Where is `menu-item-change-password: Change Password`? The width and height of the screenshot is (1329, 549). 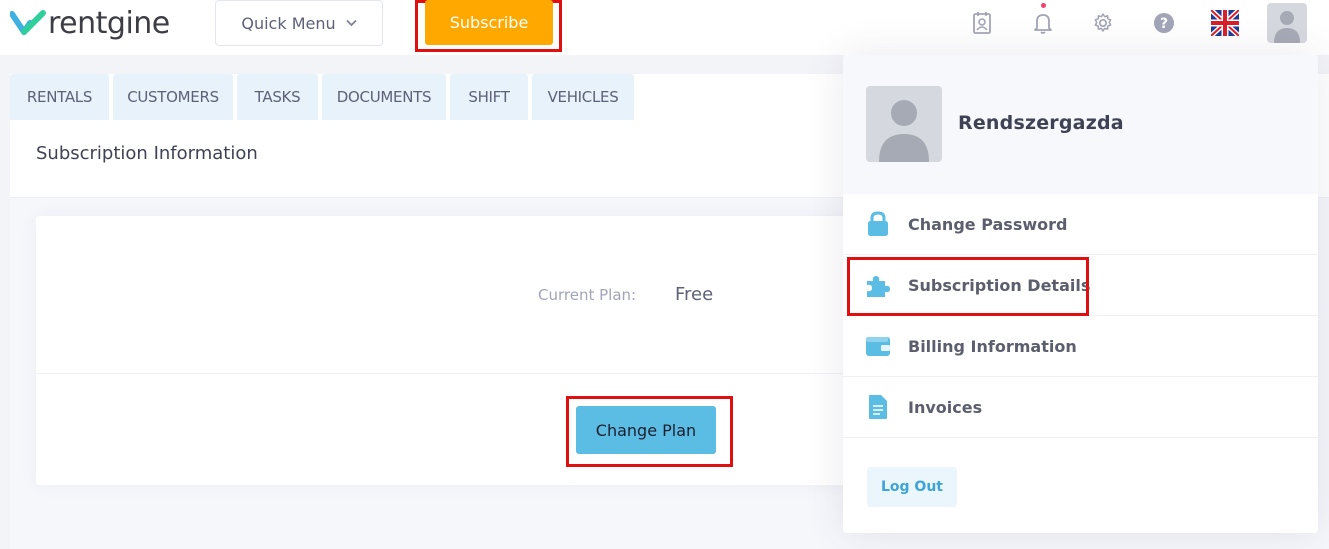
menu-item-change-password: Change Password is located at coordinates (1080, 224).